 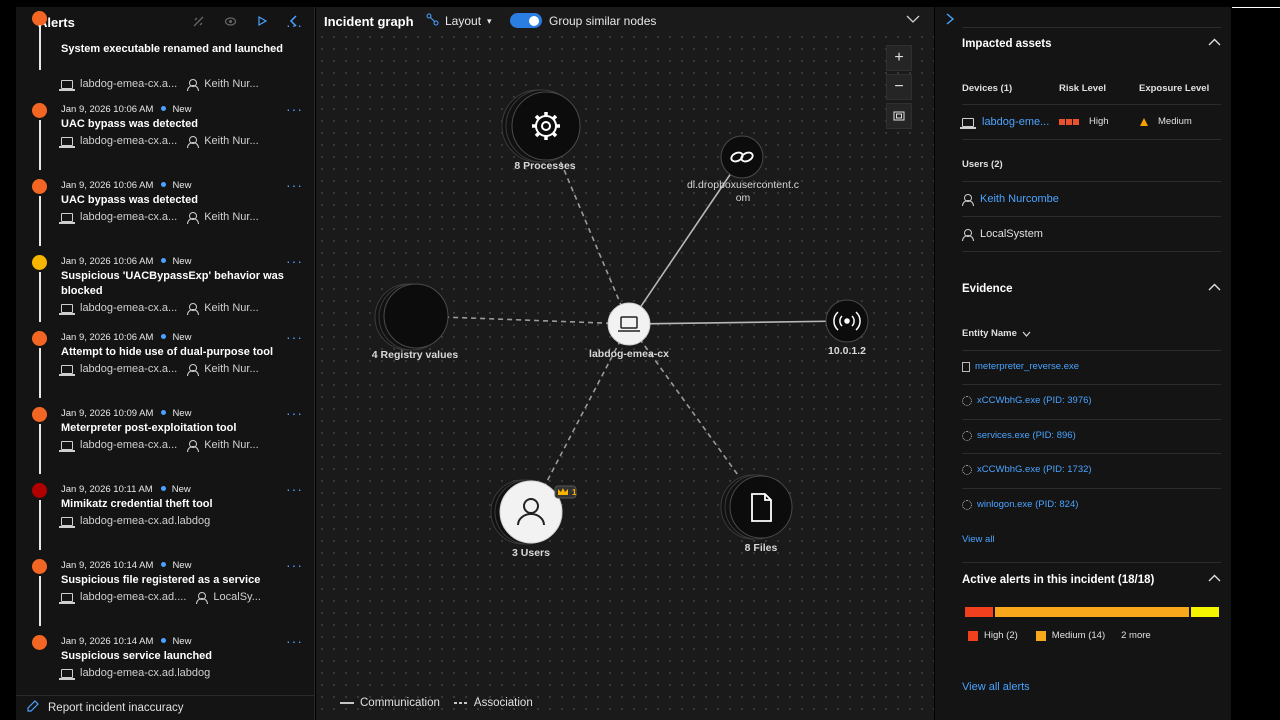 I want to click on alert-time: Jan 9, 2026 10:09 AM, so click(x=107, y=413).